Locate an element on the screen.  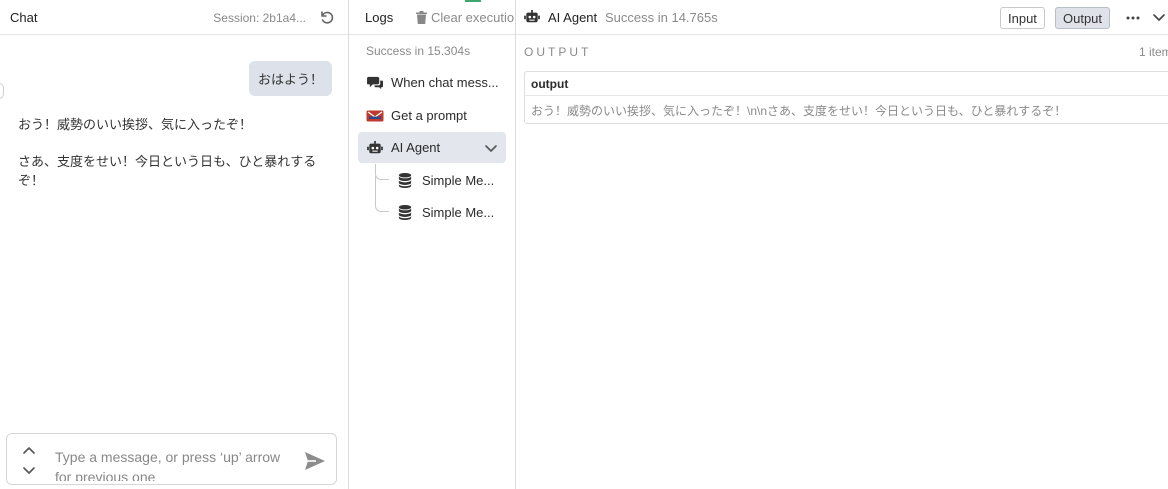
chat-bubbles-icon is located at coordinates (375, 83).